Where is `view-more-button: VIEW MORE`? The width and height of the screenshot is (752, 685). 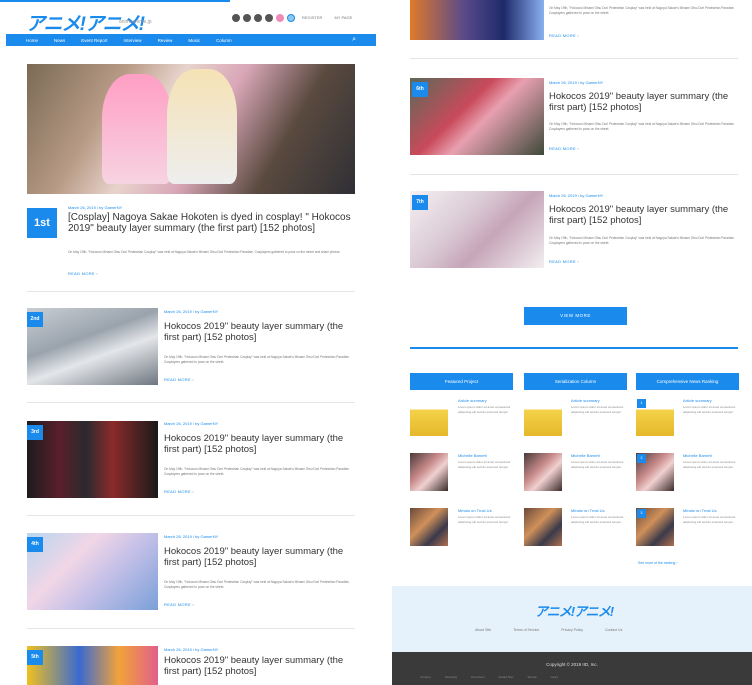 view-more-button: VIEW MORE is located at coordinates (575, 316).